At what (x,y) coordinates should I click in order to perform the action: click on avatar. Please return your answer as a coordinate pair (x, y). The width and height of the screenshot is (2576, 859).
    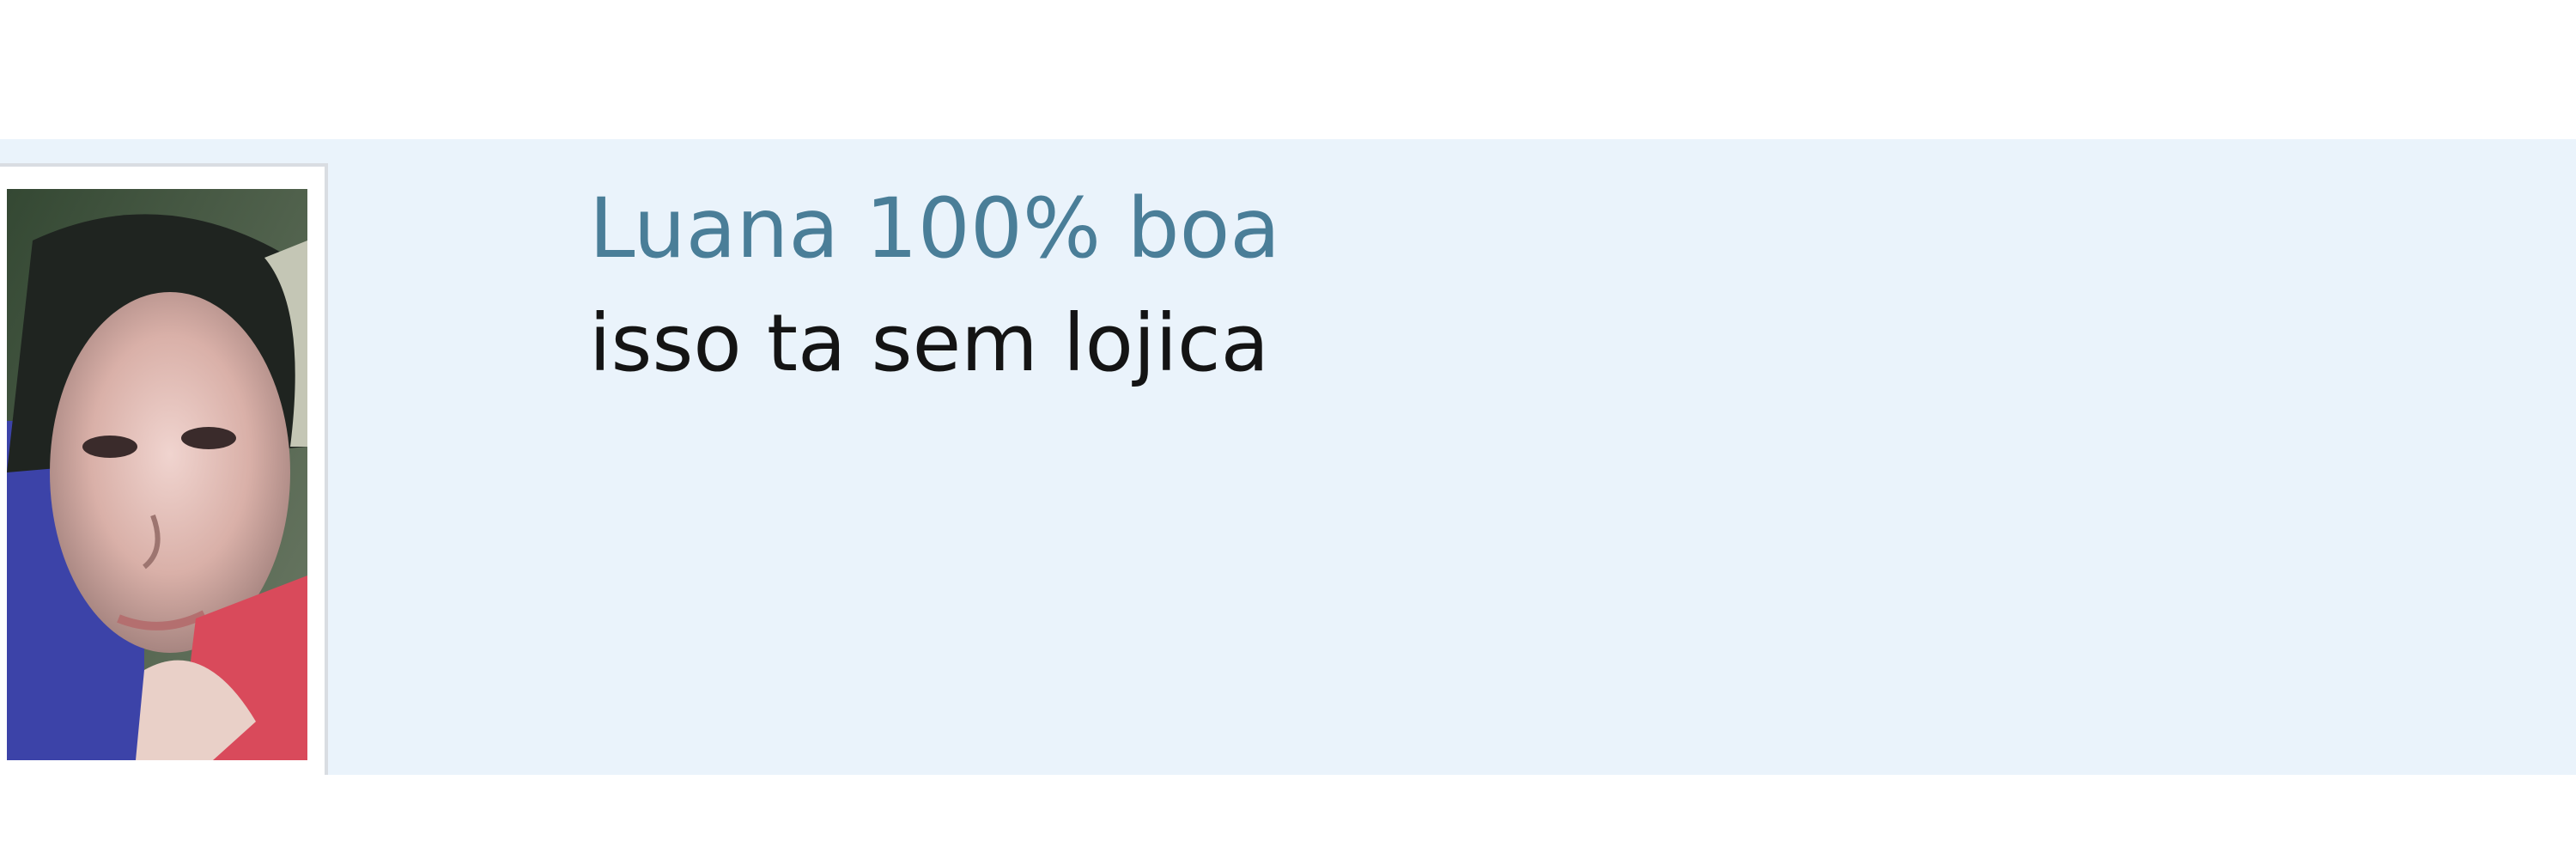
    Looking at the image, I should click on (157, 475).